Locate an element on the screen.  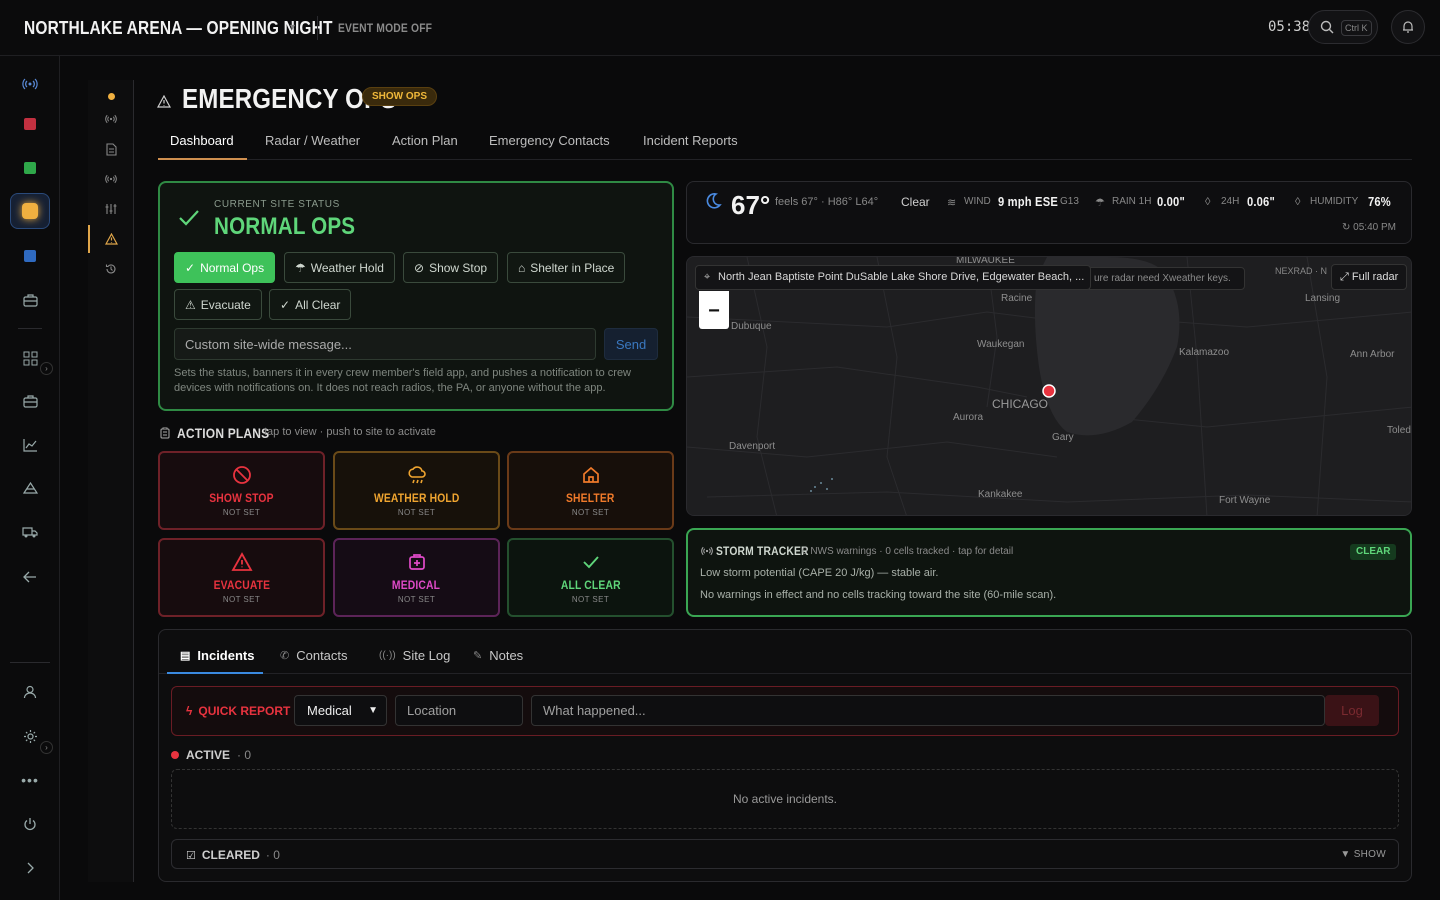
pencil-icon: ✎ is located at coordinates (478, 656).